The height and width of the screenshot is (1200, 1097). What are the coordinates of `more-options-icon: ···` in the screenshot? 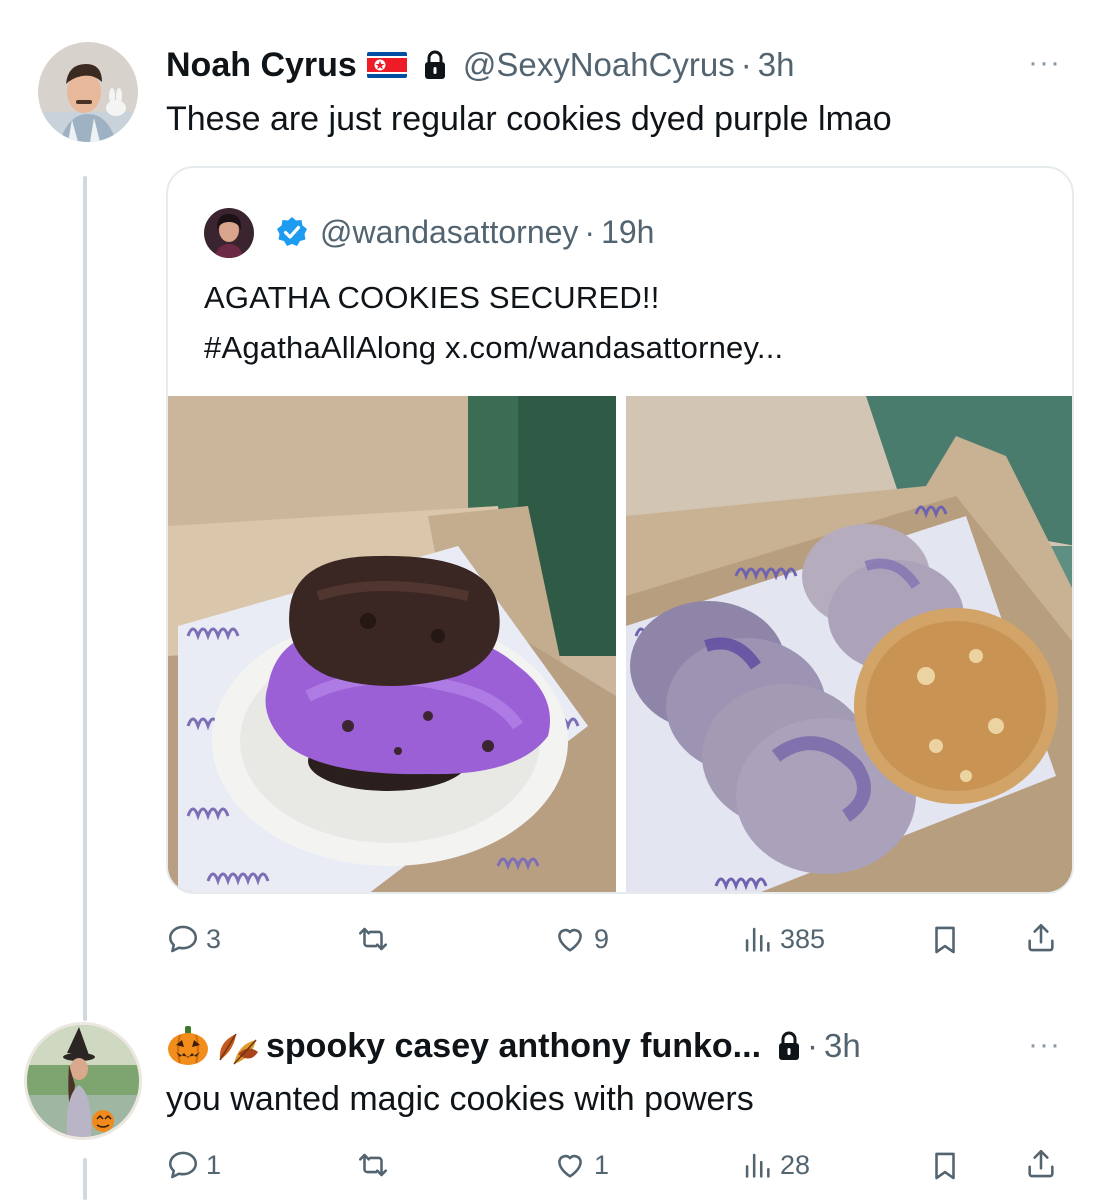 It's located at (1044, 63).